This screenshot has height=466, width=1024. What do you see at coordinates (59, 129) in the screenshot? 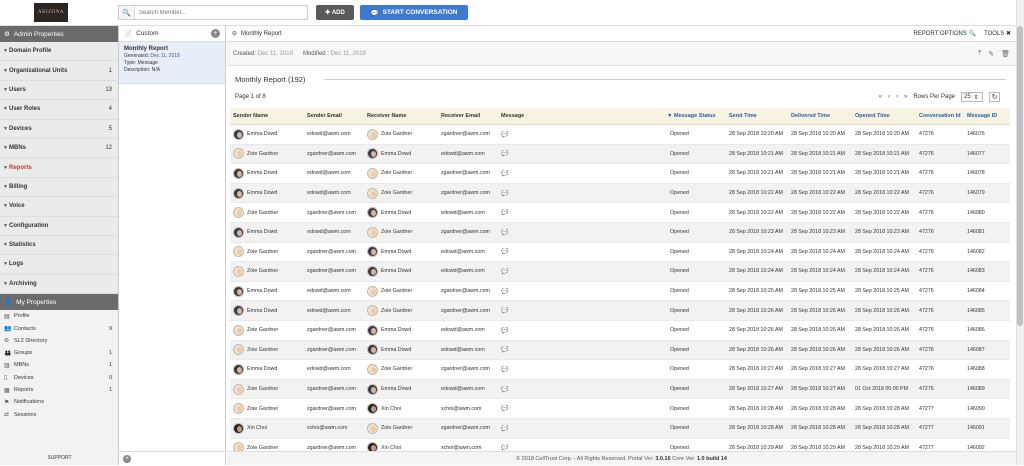
I see `sidebar-item-devices: ▼Devices5` at bounding box center [59, 129].